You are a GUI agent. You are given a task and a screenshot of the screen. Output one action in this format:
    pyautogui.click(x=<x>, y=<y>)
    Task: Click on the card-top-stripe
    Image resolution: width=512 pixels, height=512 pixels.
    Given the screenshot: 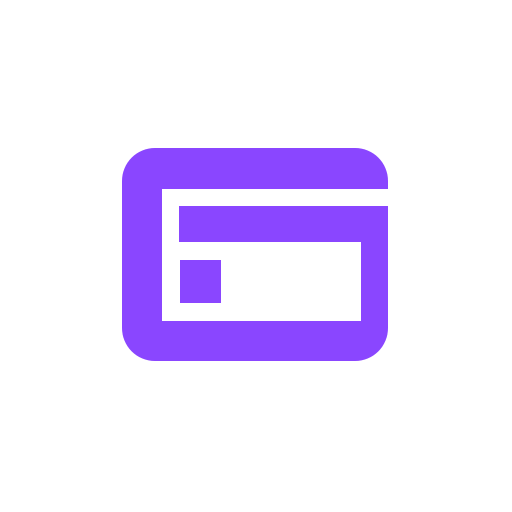 What is the action you would take?
    pyautogui.click(x=275, y=197)
    